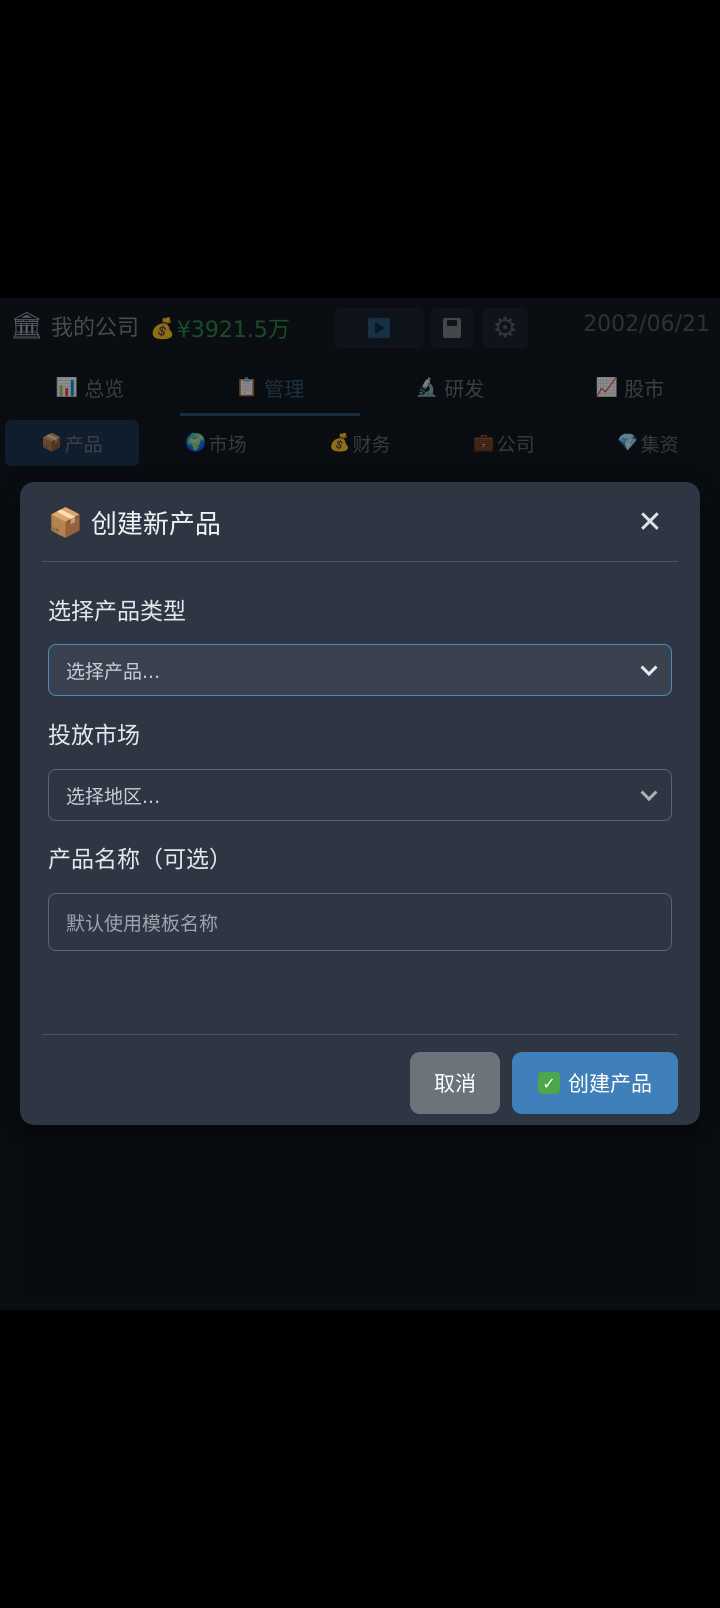  I want to click on create-product-button: ✓ 创建产品, so click(595, 1083).